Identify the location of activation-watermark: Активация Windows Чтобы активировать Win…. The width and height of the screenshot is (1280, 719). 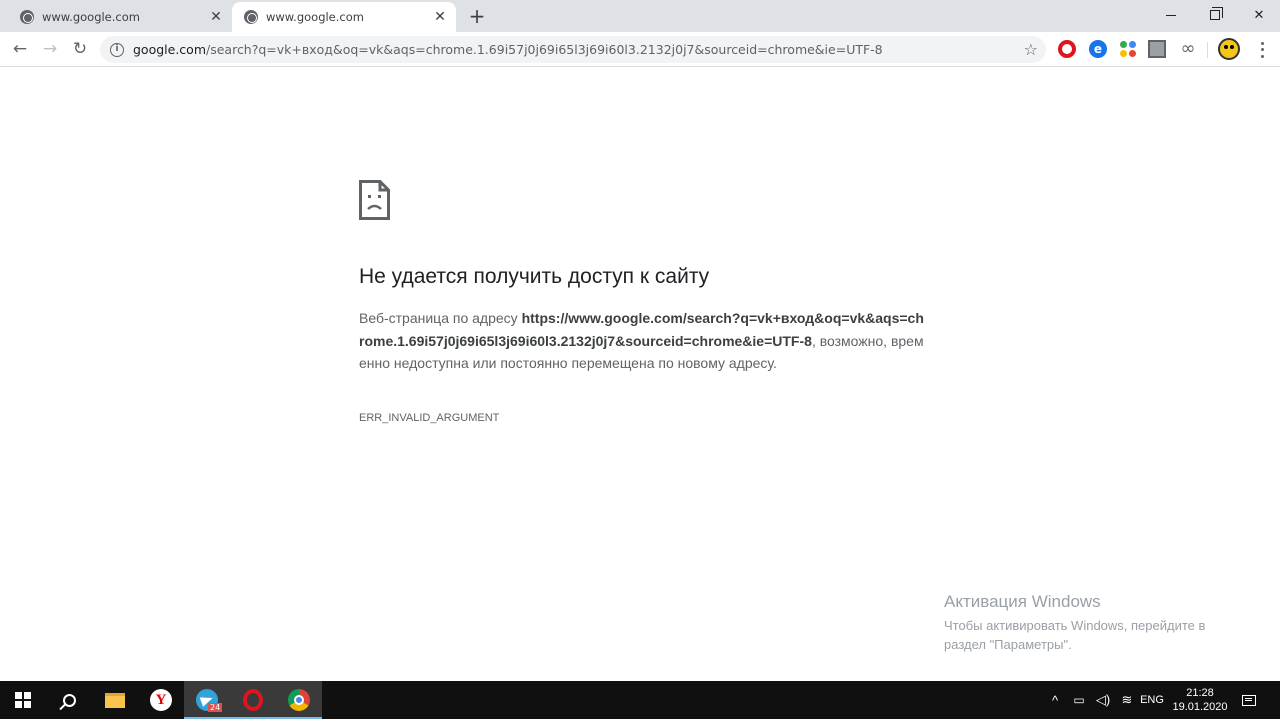
(1094, 623).